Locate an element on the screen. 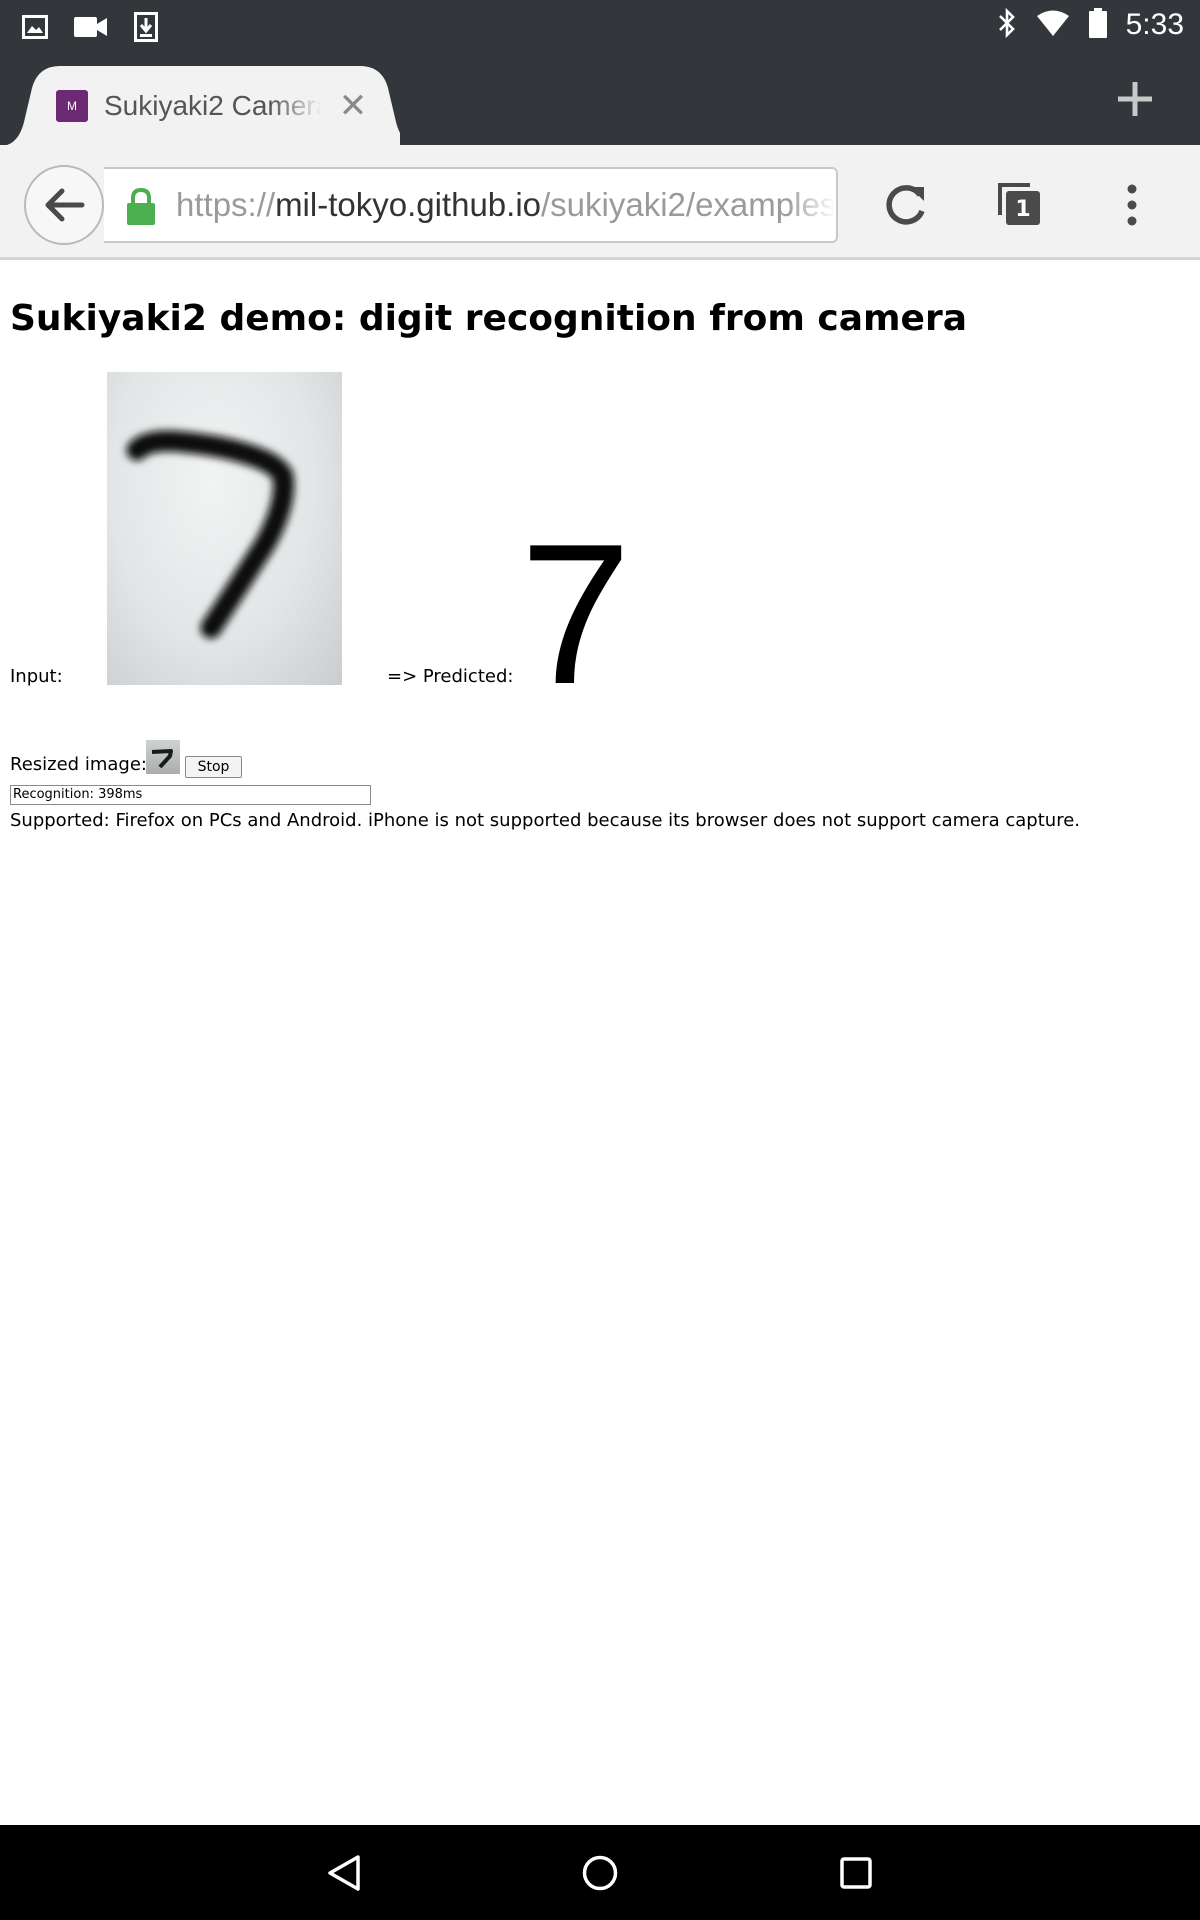 Image resolution: width=1200 pixels, height=1920 pixels. home-nav-icon is located at coordinates (600, 1873).